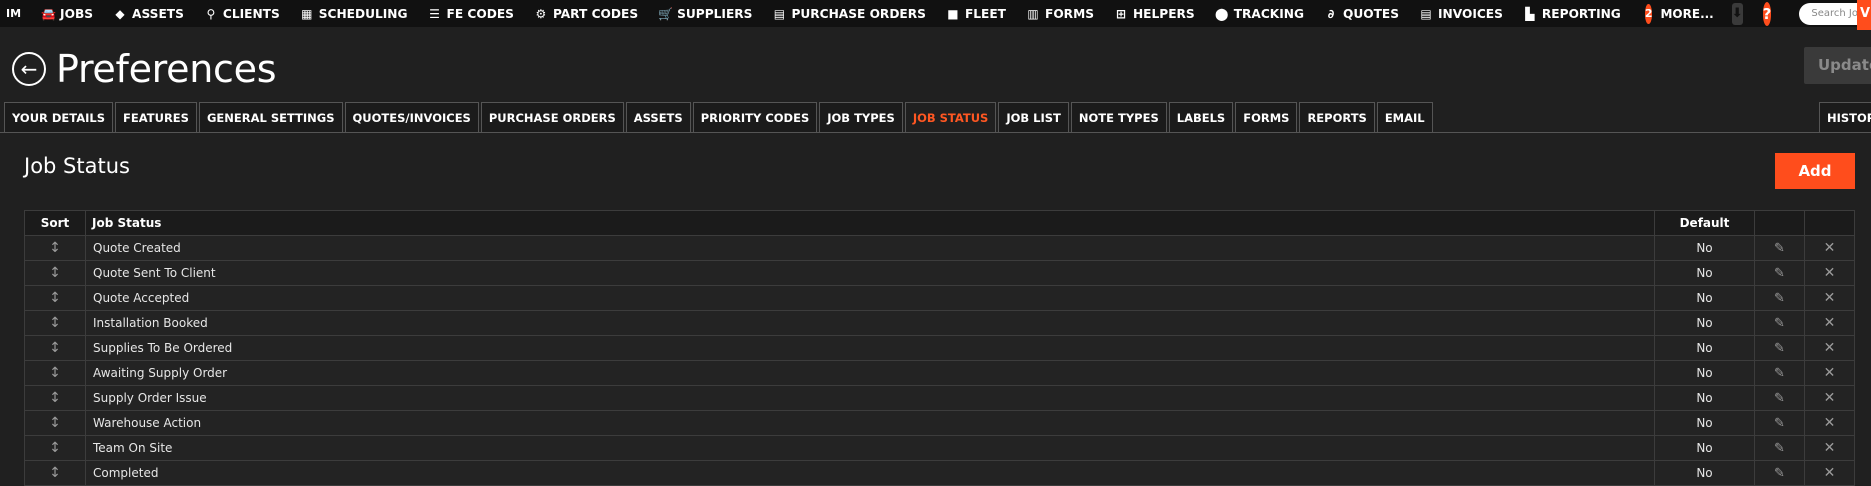 Image resolution: width=1871 pixels, height=486 pixels. I want to click on nav-item-forms: ▥ FORMS, so click(1060, 13).